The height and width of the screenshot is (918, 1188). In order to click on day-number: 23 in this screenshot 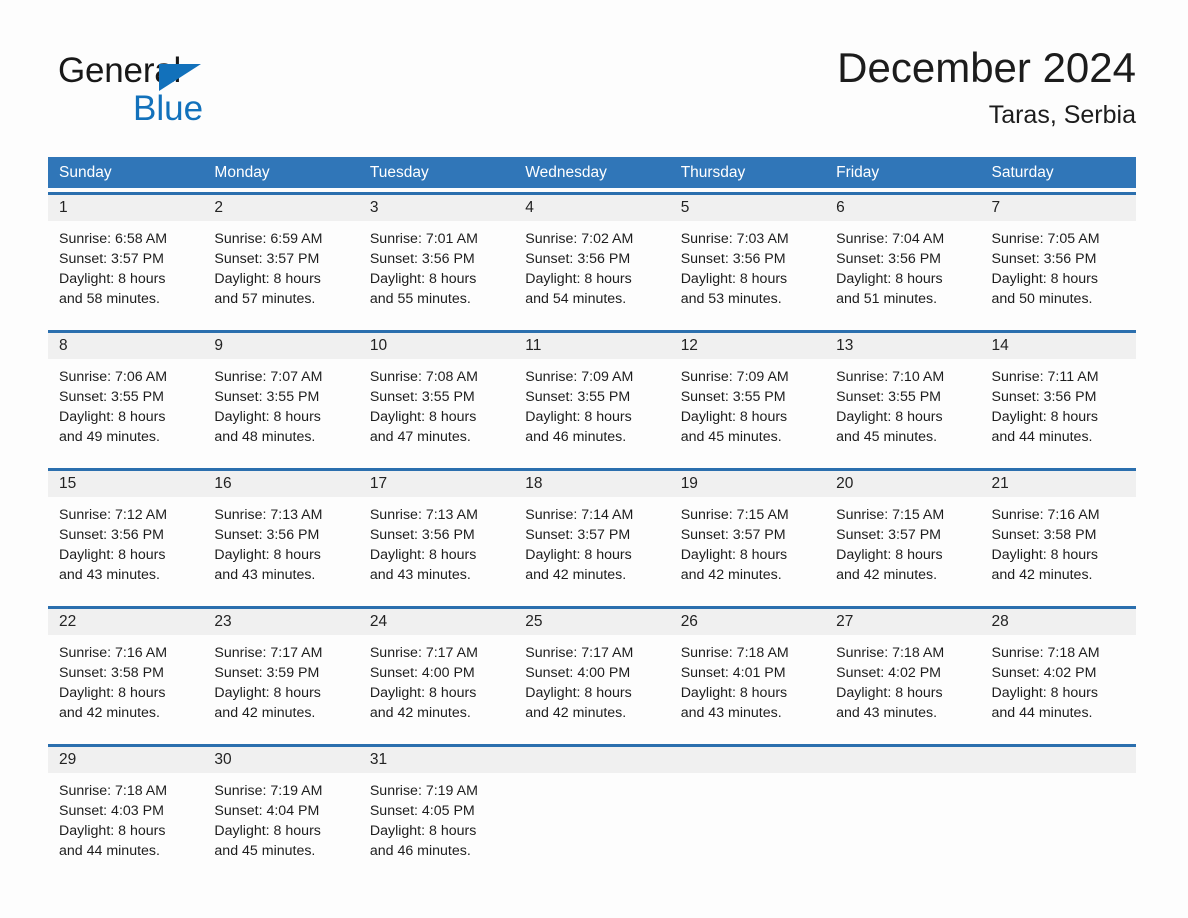, I will do `click(281, 622)`.